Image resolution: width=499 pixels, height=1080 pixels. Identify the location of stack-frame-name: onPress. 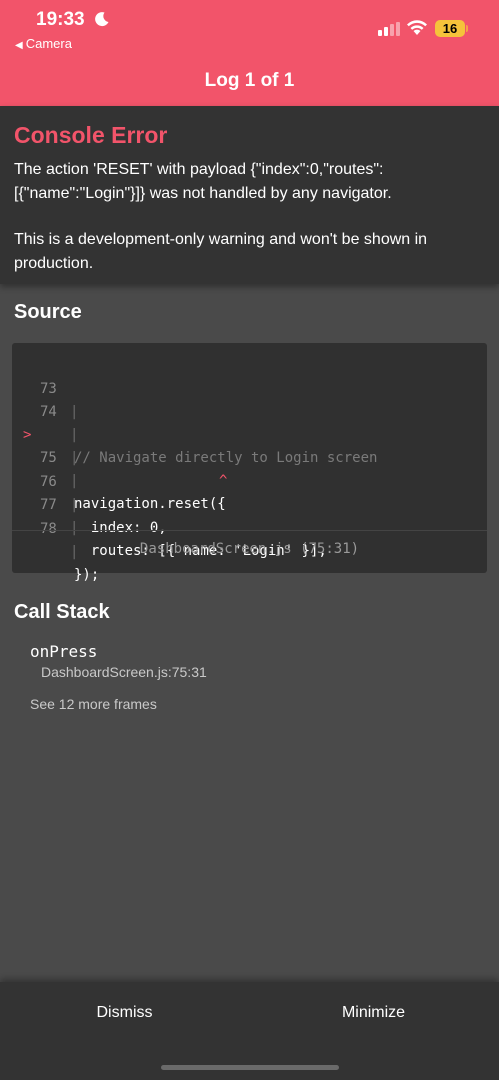
(63, 651).